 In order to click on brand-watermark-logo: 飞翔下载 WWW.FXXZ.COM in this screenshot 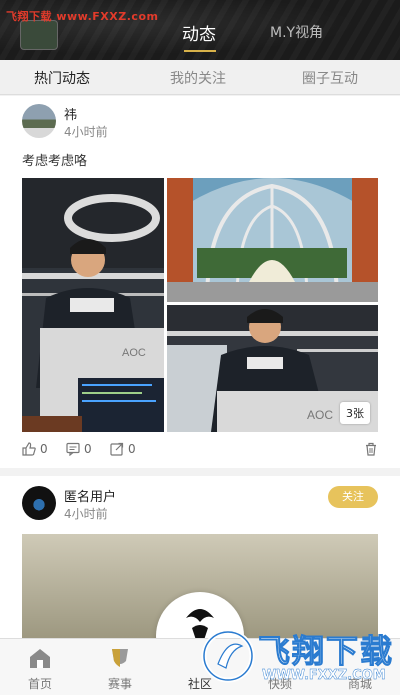, I will do `click(298, 655)`.